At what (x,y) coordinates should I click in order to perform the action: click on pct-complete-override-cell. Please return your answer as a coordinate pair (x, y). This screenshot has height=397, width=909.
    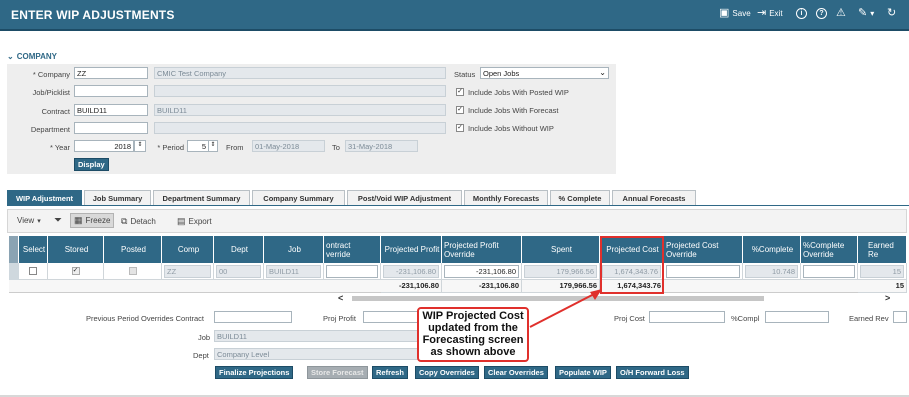
    Looking at the image, I should click on (829, 271).